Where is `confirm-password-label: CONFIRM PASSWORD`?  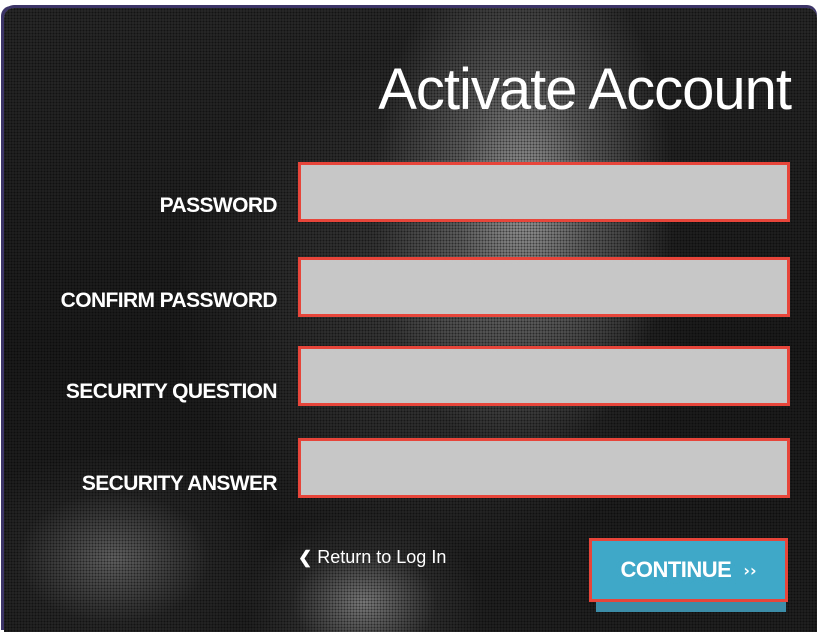 confirm-password-label: CONFIRM PASSWORD is located at coordinates (169, 300).